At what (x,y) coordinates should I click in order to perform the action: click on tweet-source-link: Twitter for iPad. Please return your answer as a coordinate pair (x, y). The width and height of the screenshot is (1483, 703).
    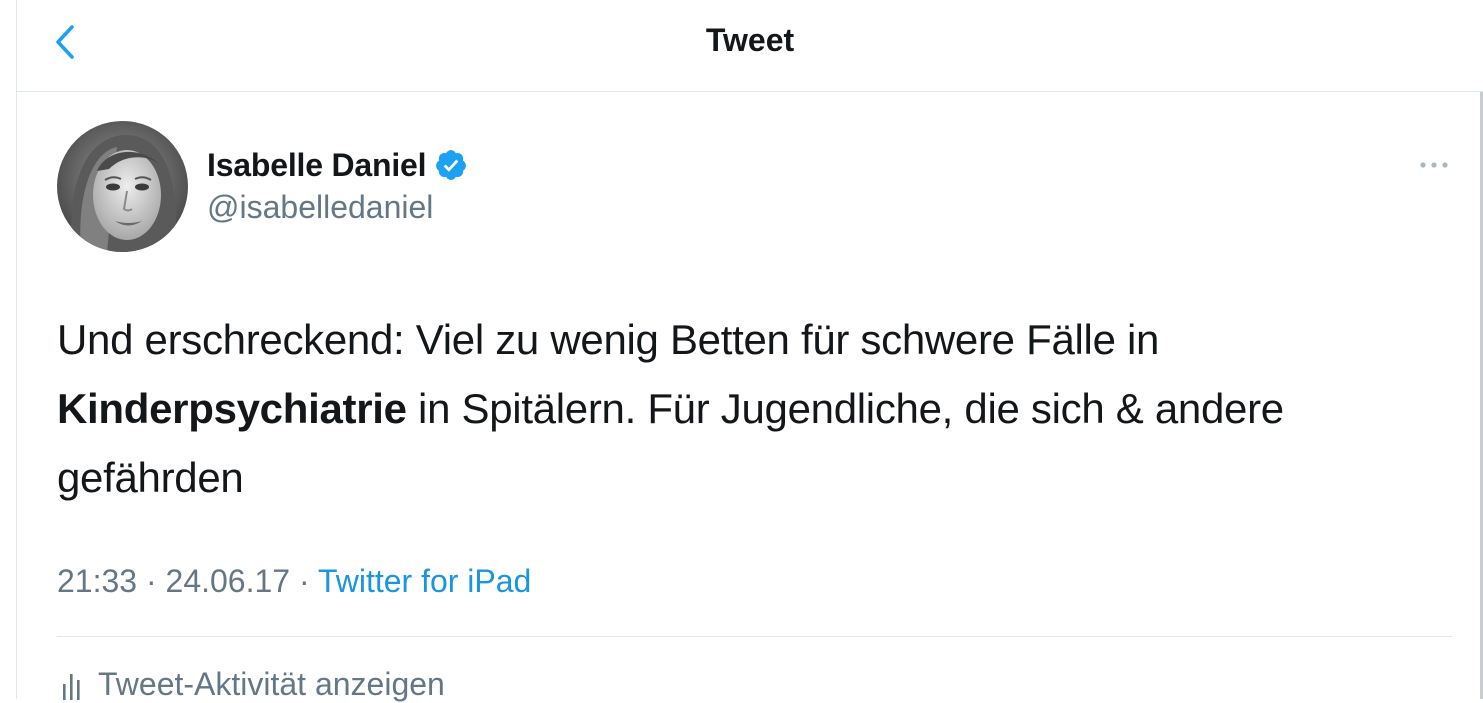
    Looking at the image, I should click on (424, 581).